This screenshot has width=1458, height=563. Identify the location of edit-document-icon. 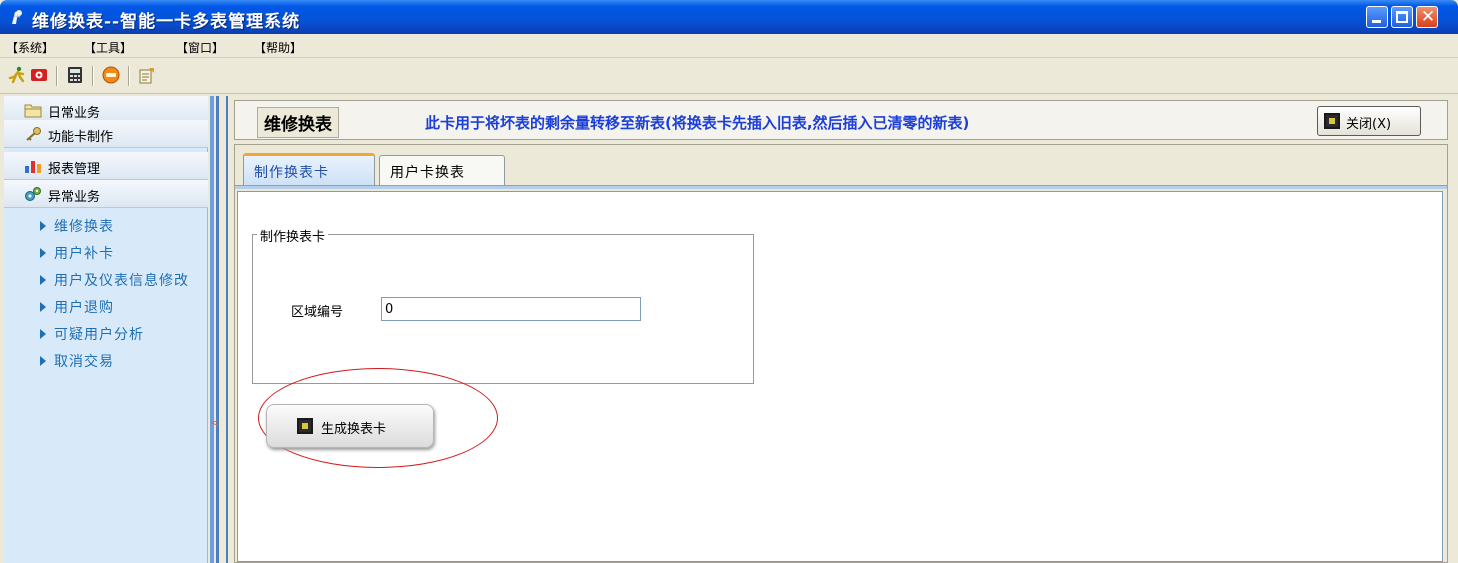
(147, 75).